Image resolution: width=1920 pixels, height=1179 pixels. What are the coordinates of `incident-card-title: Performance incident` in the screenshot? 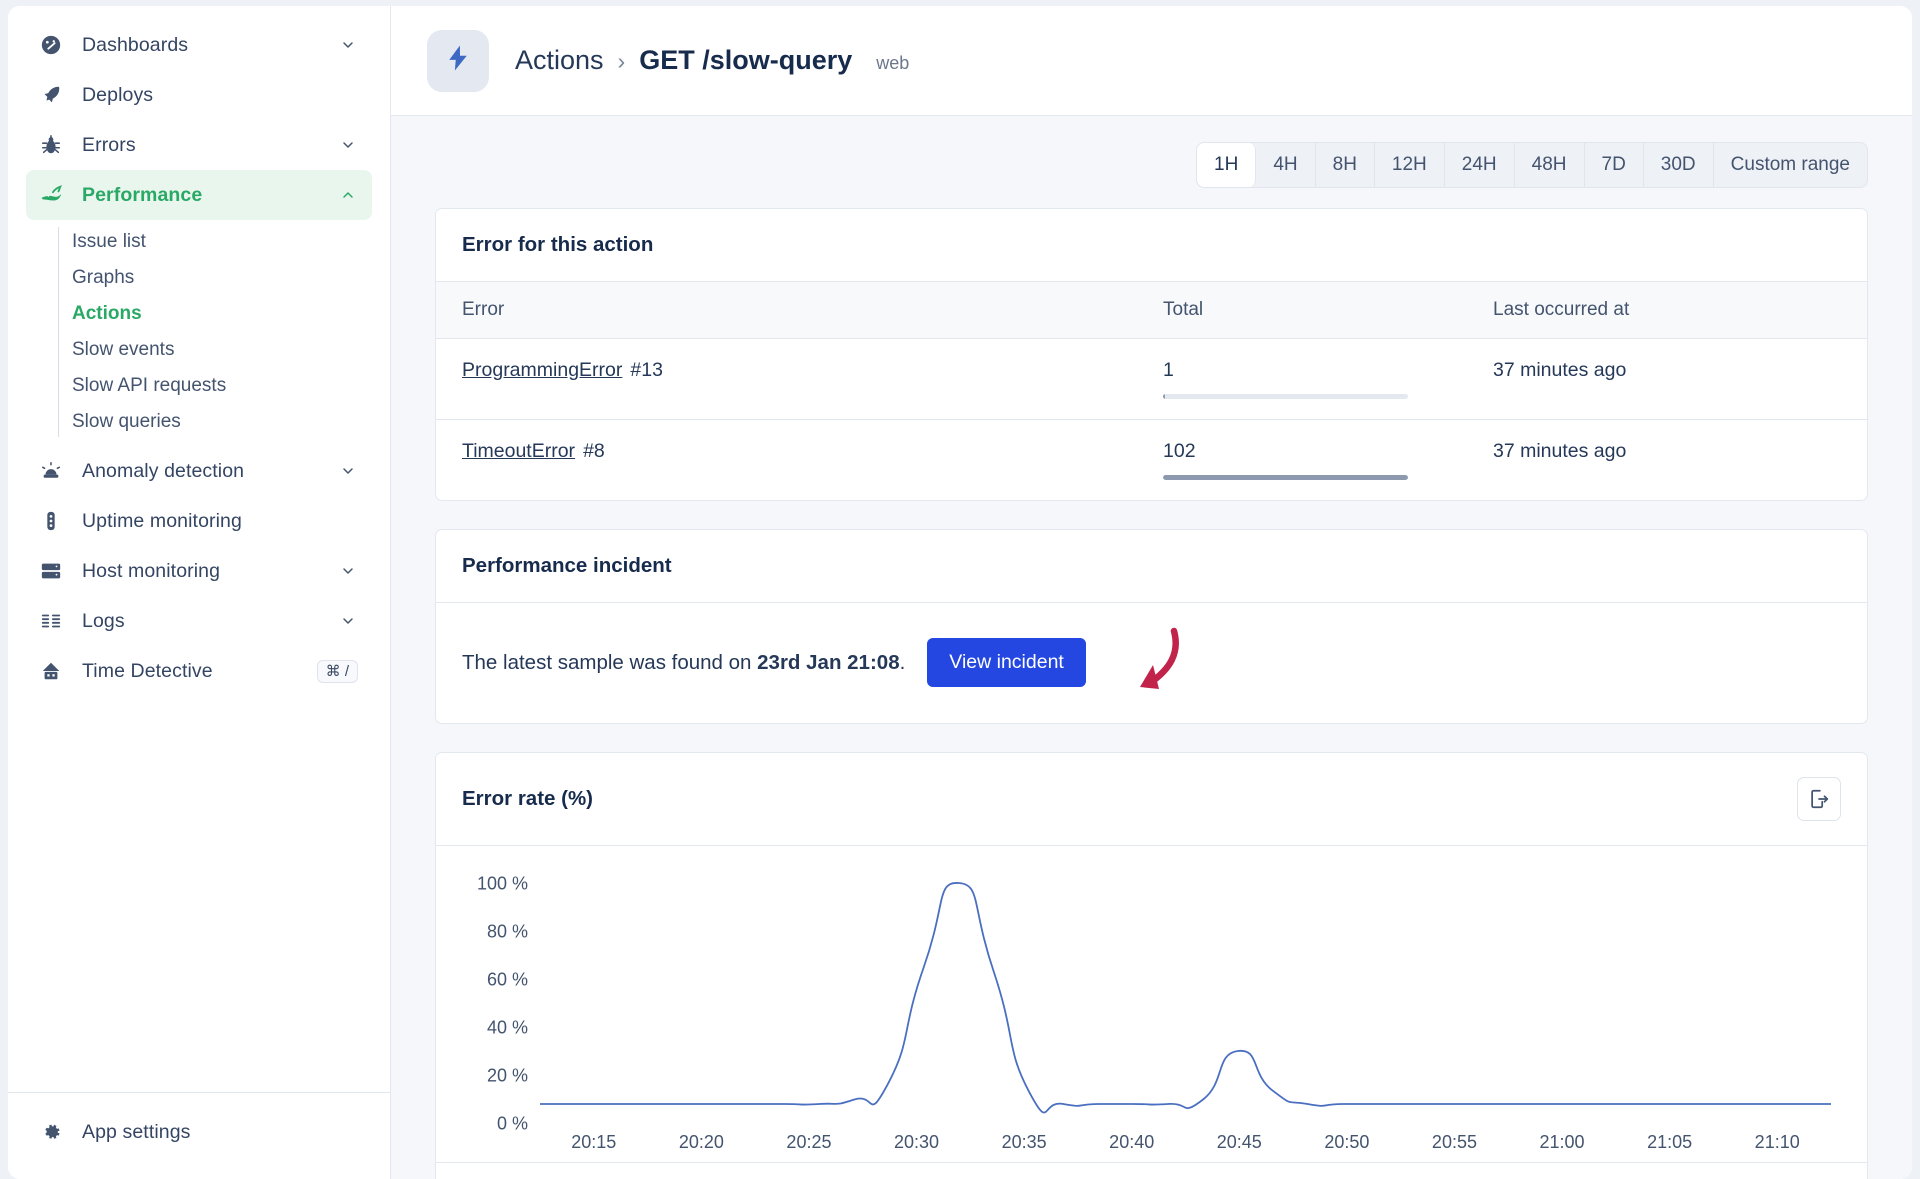 It's located at (1151, 566).